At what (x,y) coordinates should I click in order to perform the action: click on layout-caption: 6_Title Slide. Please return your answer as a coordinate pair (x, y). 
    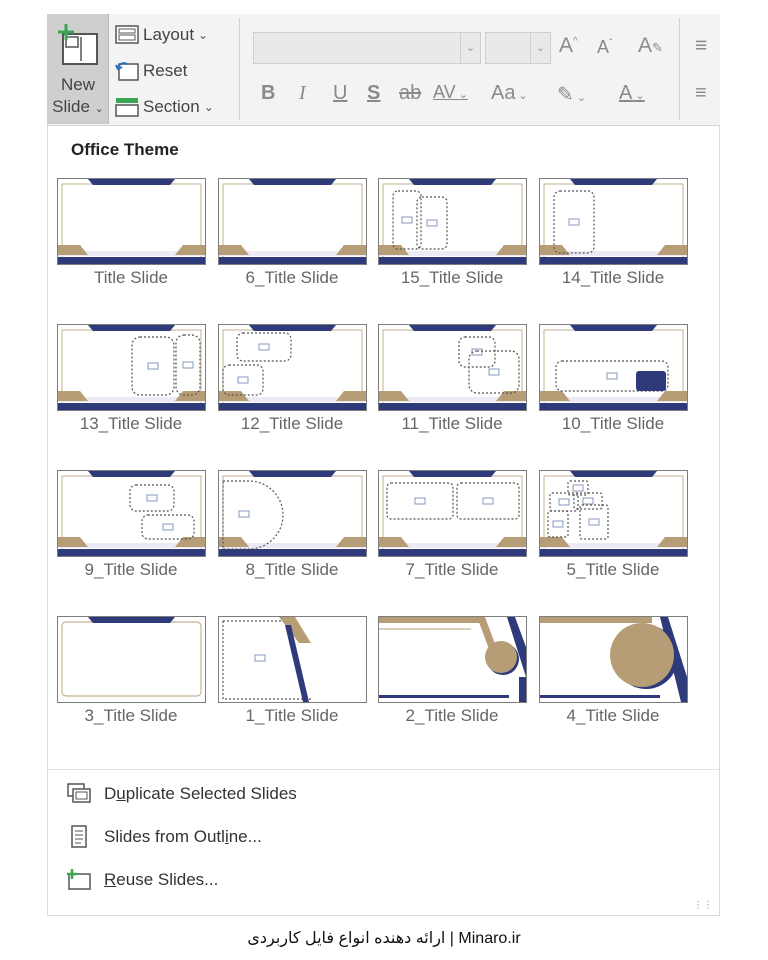
    Looking at the image, I should click on (292, 278).